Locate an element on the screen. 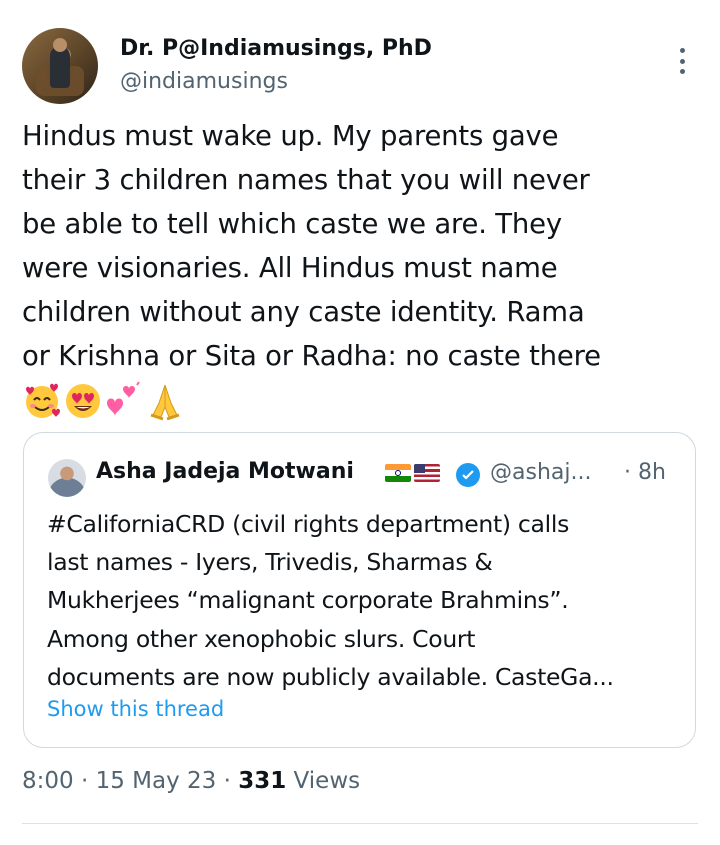 This screenshot has height=845, width=720. tweet-meta: 8:00 · 15 May 23 · 331 Views is located at coordinates (191, 781).